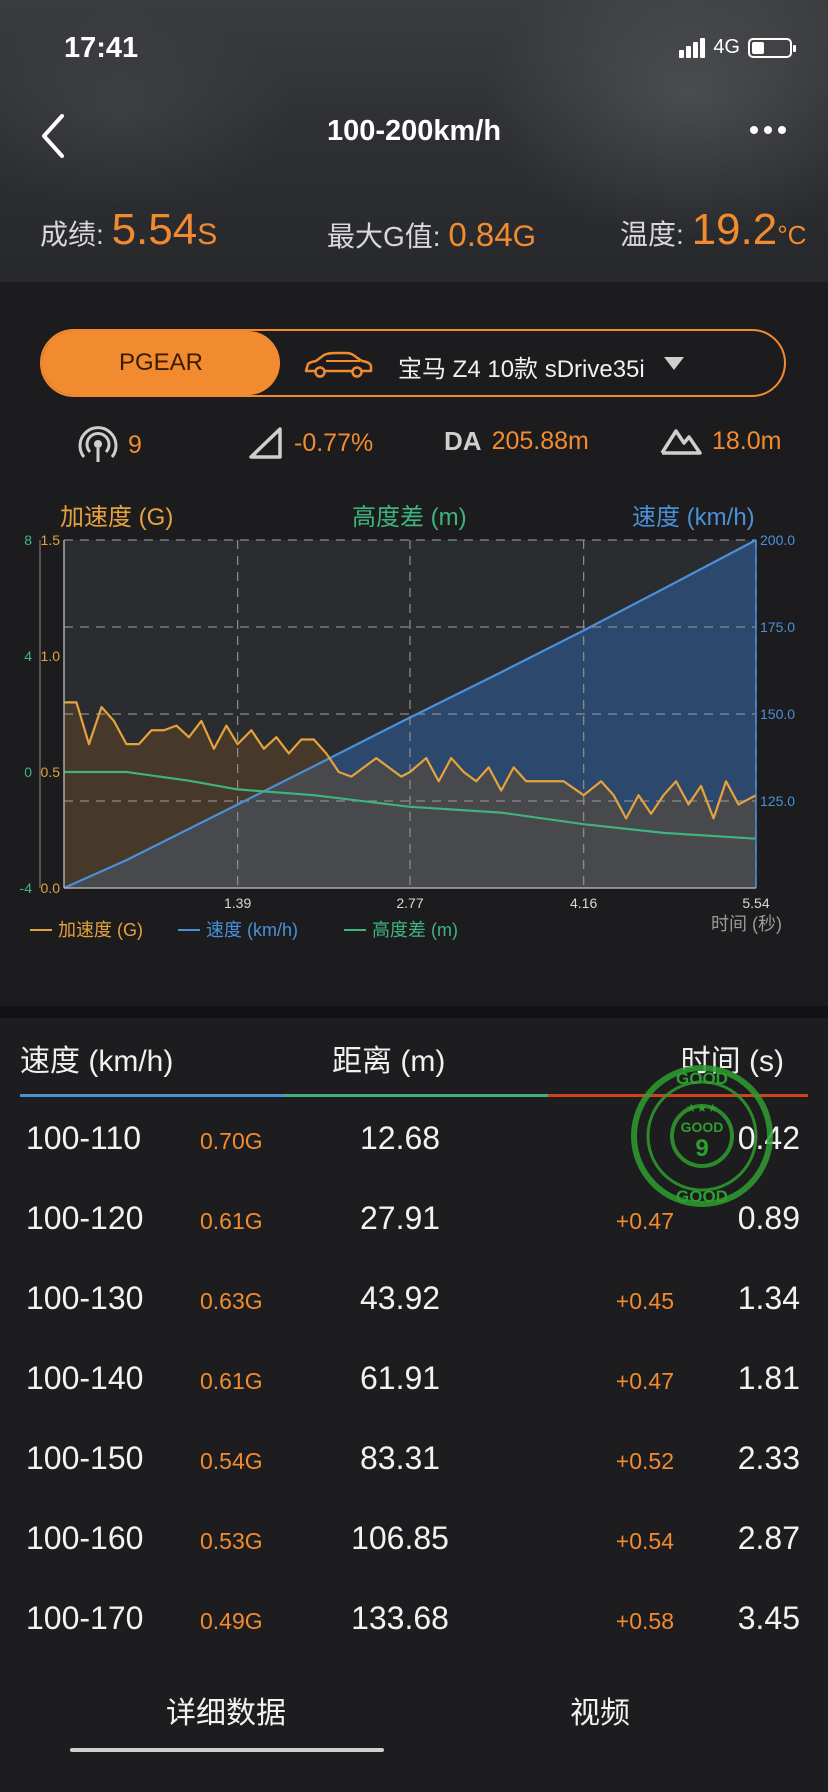 The image size is (828, 1792). I want to click on slope-metric: -0.77%, so click(310, 443).